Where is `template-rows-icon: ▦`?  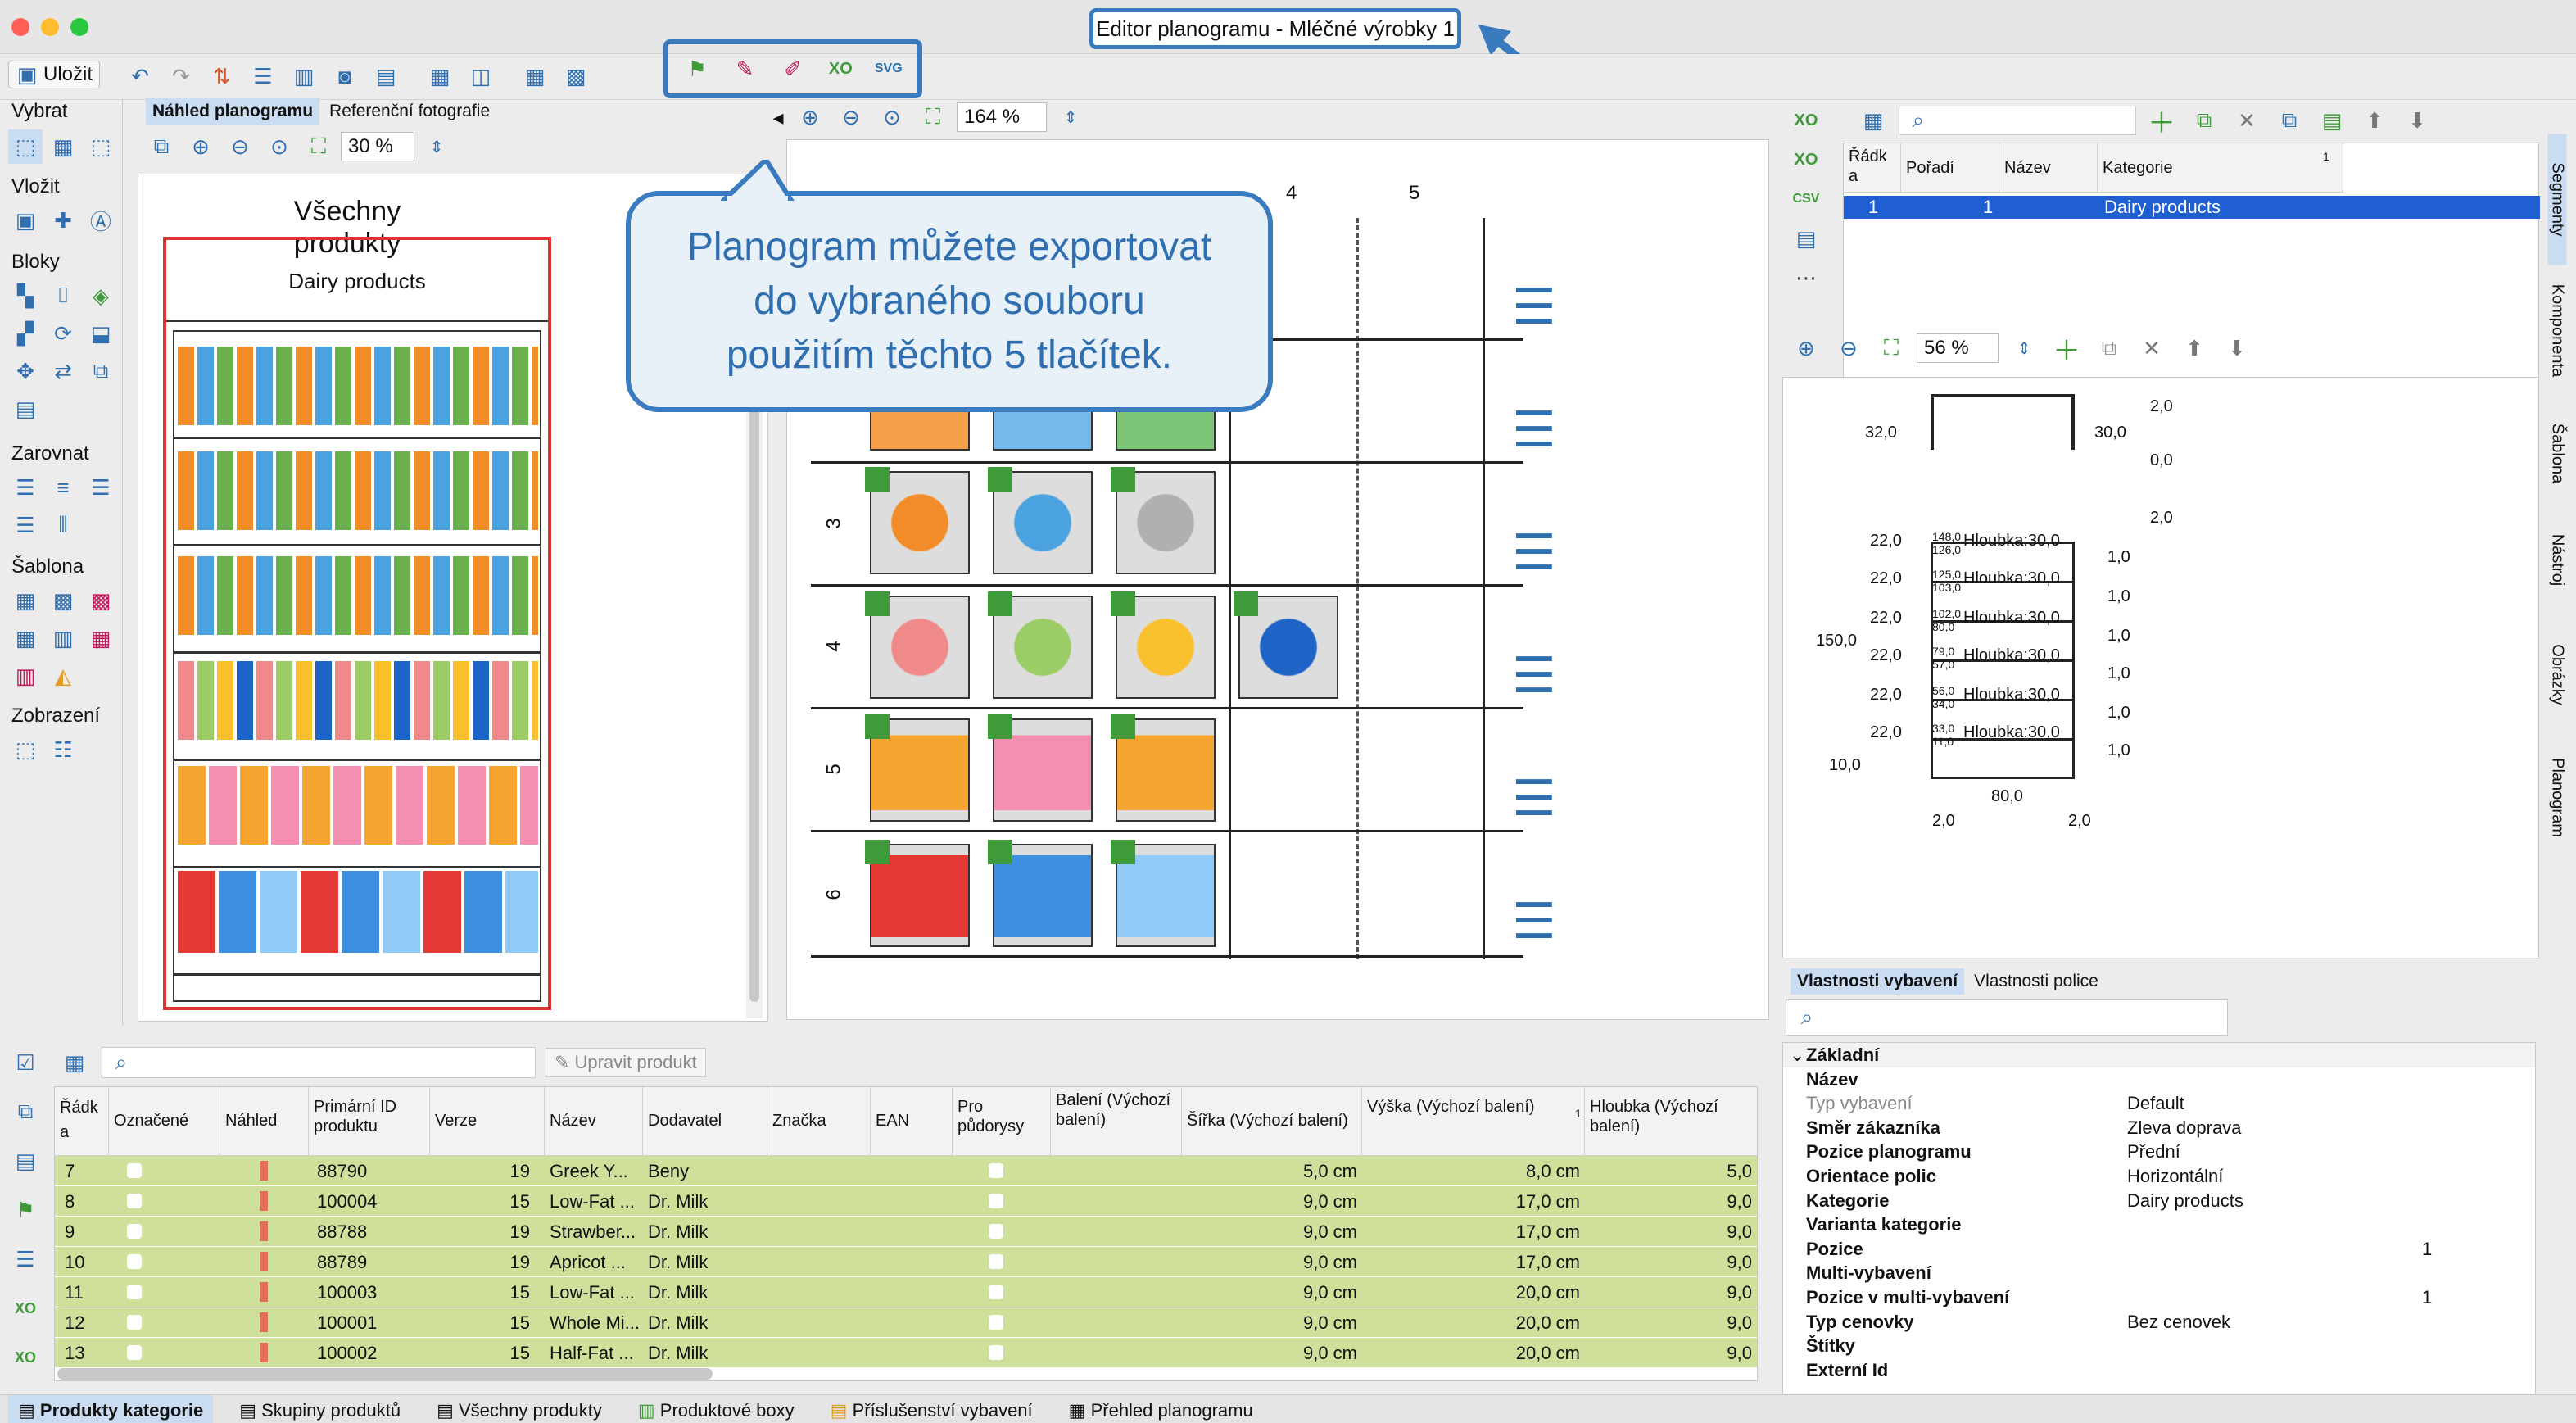
template-rows-icon: ▦ is located at coordinates (25, 638).